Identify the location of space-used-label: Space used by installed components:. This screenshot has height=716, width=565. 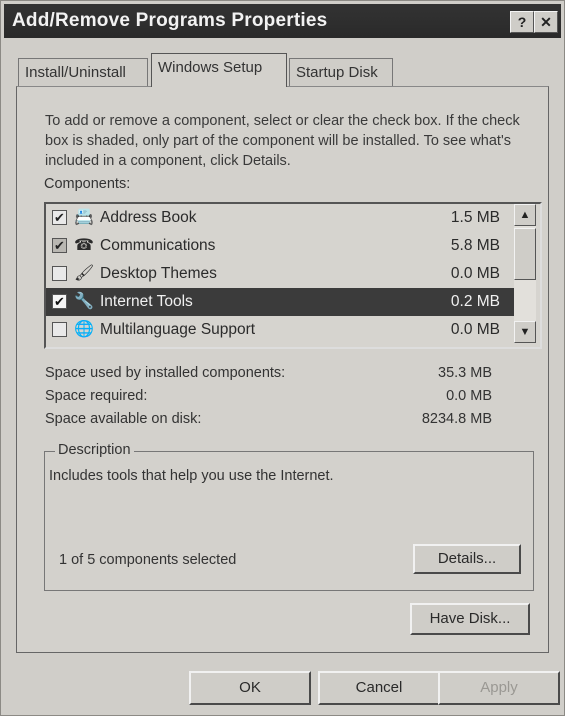
(165, 373).